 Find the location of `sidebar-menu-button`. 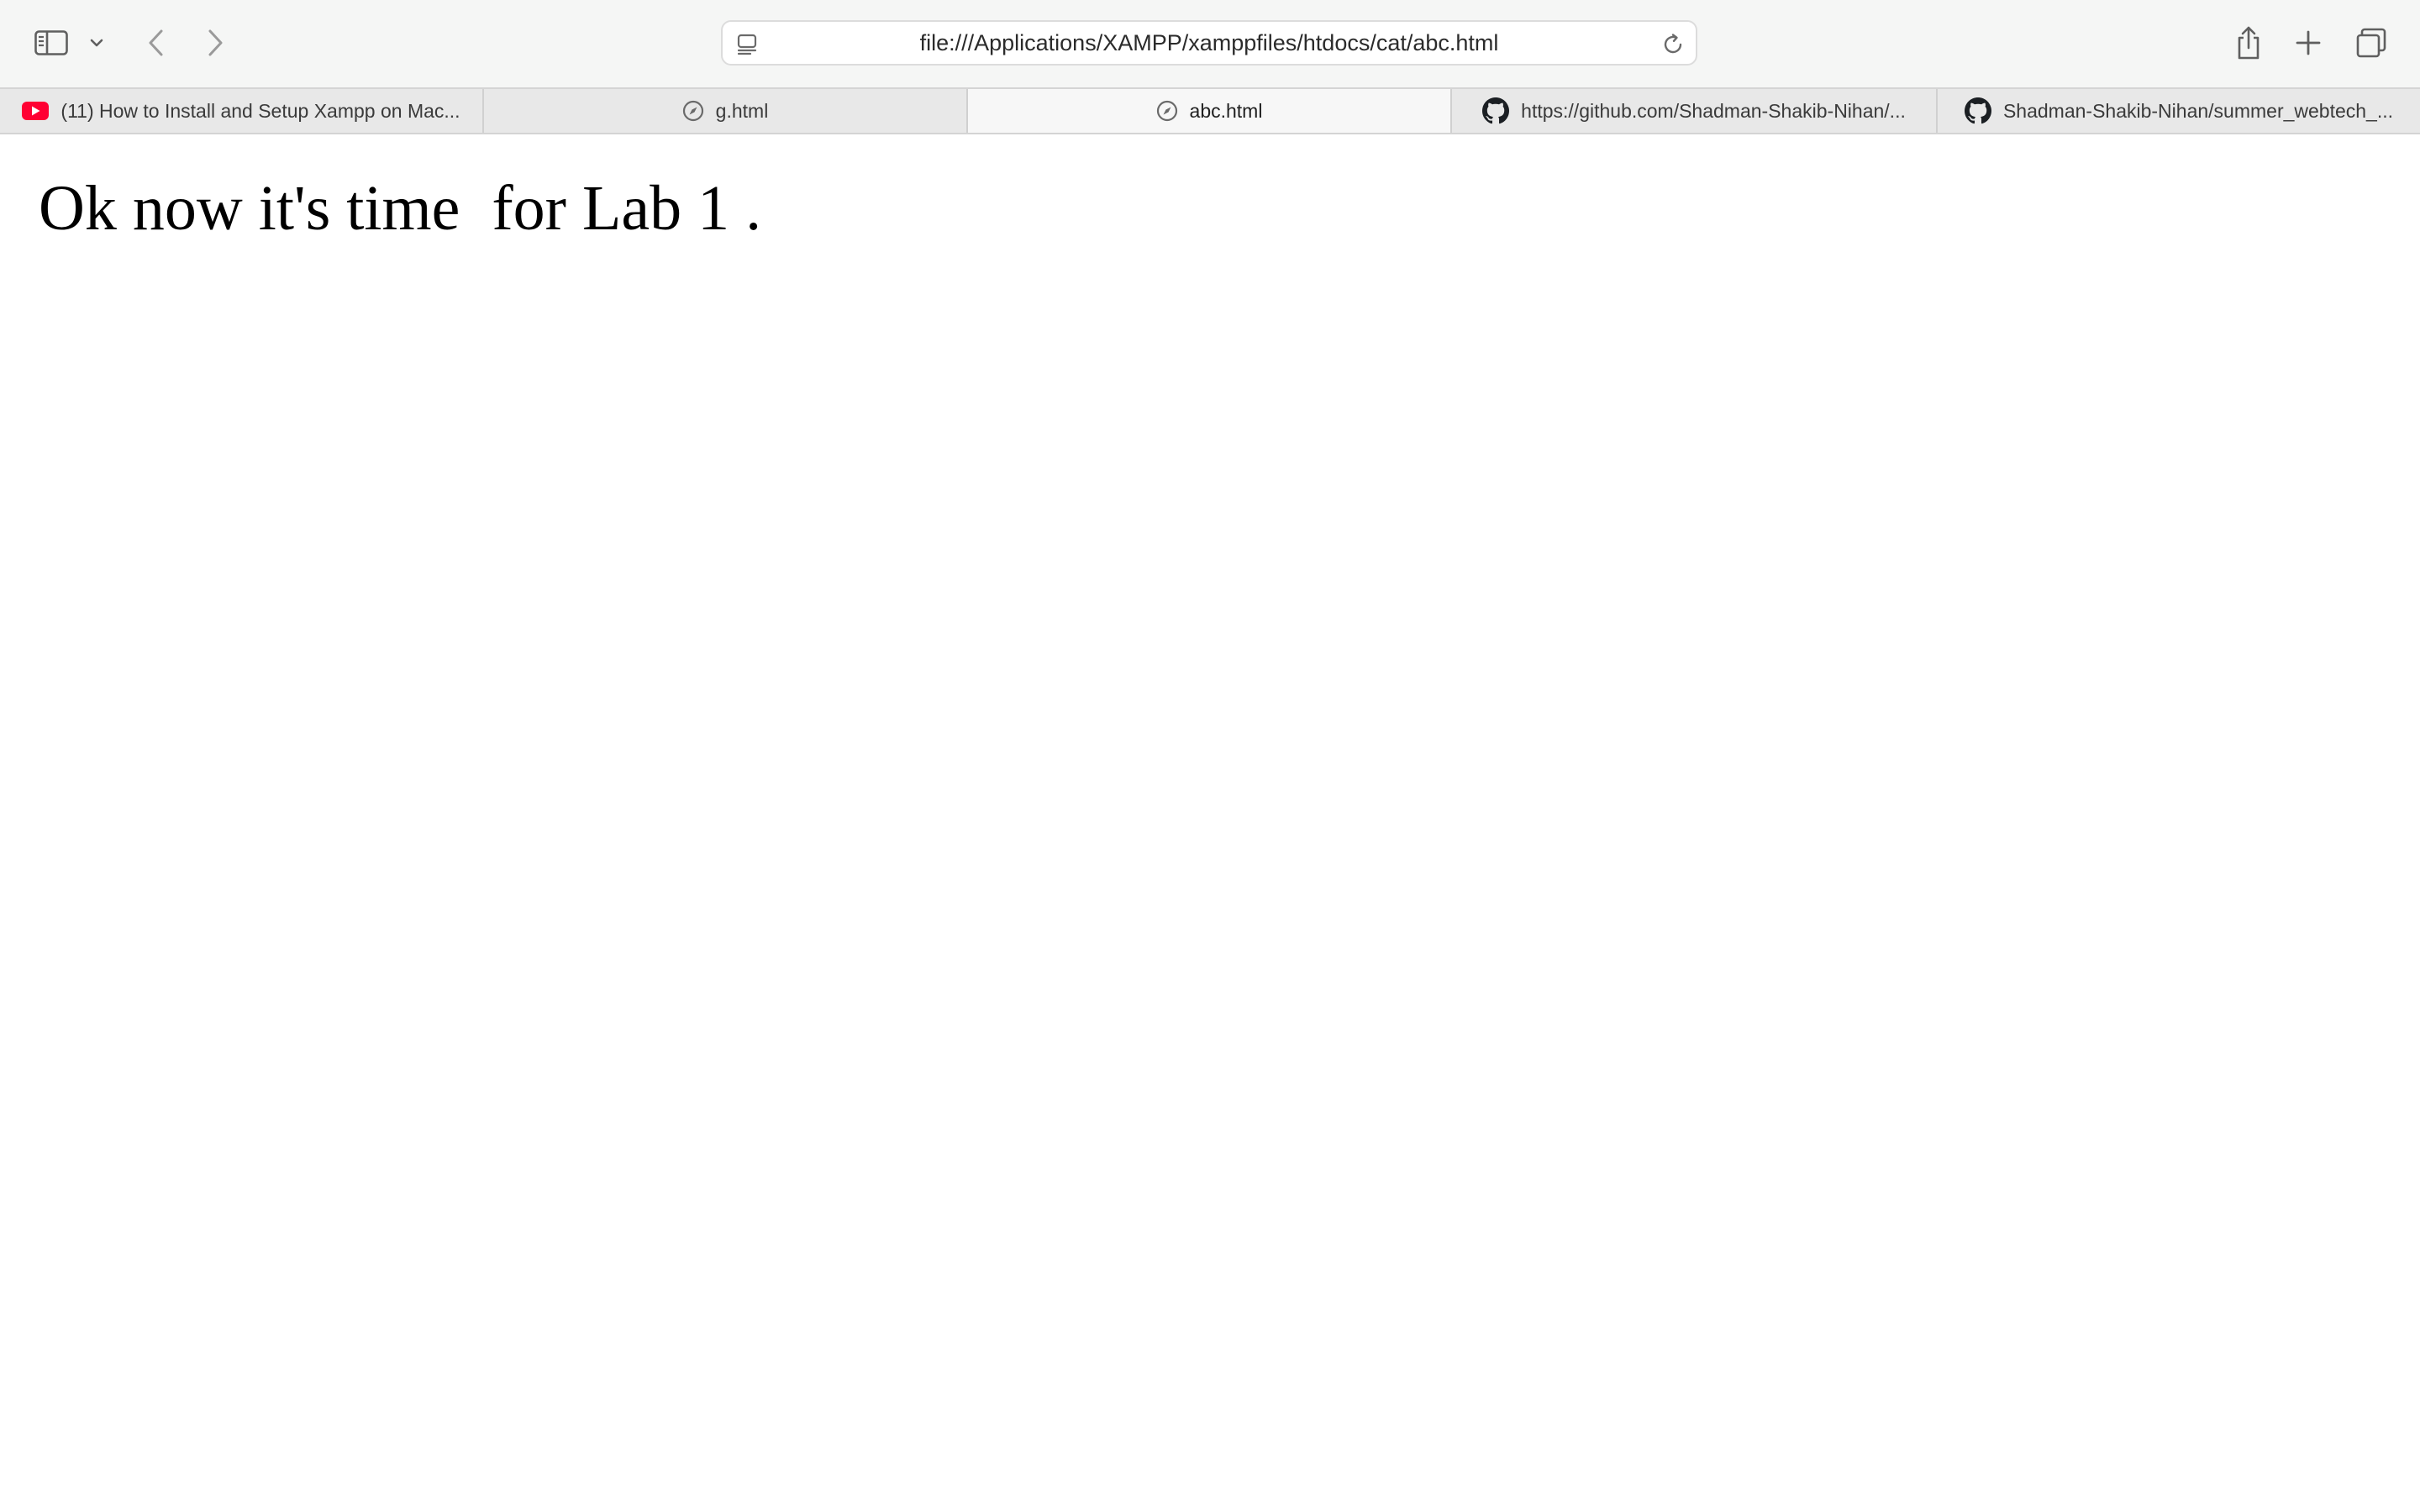

sidebar-menu-button is located at coordinates (97, 42).